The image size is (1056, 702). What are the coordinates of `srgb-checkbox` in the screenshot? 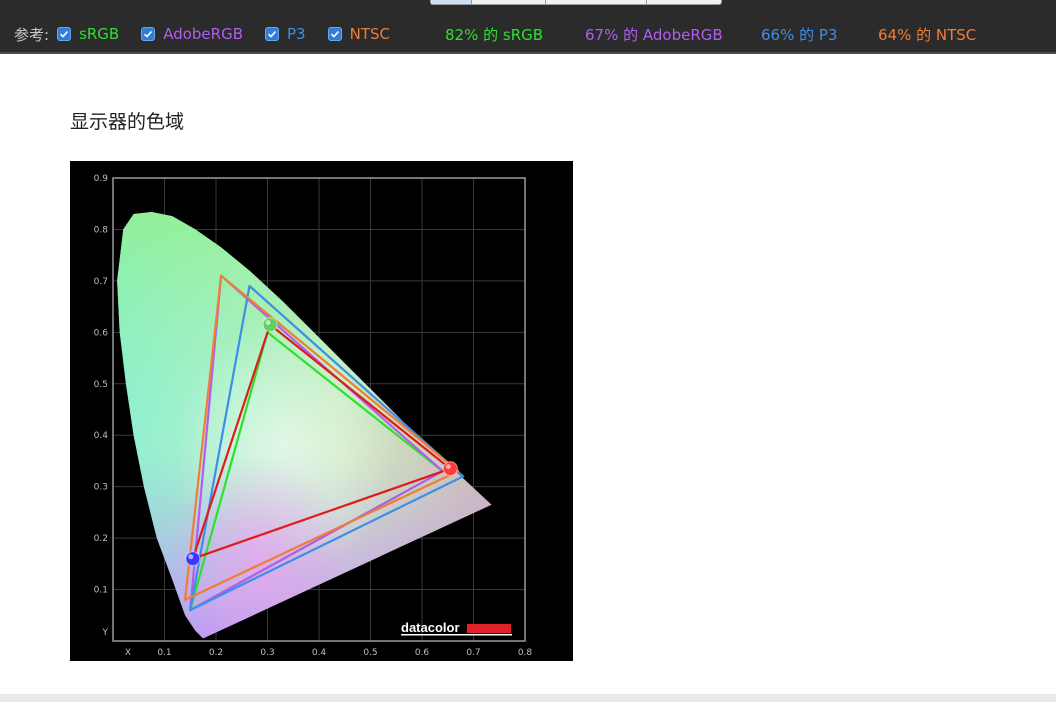 It's located at (64, 34).